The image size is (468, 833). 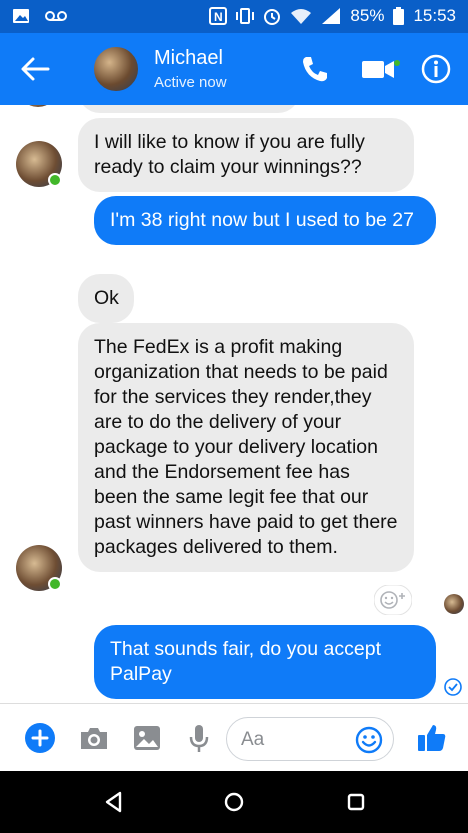 I want to click on contact-status: Active now, so click(x=190, y=82).